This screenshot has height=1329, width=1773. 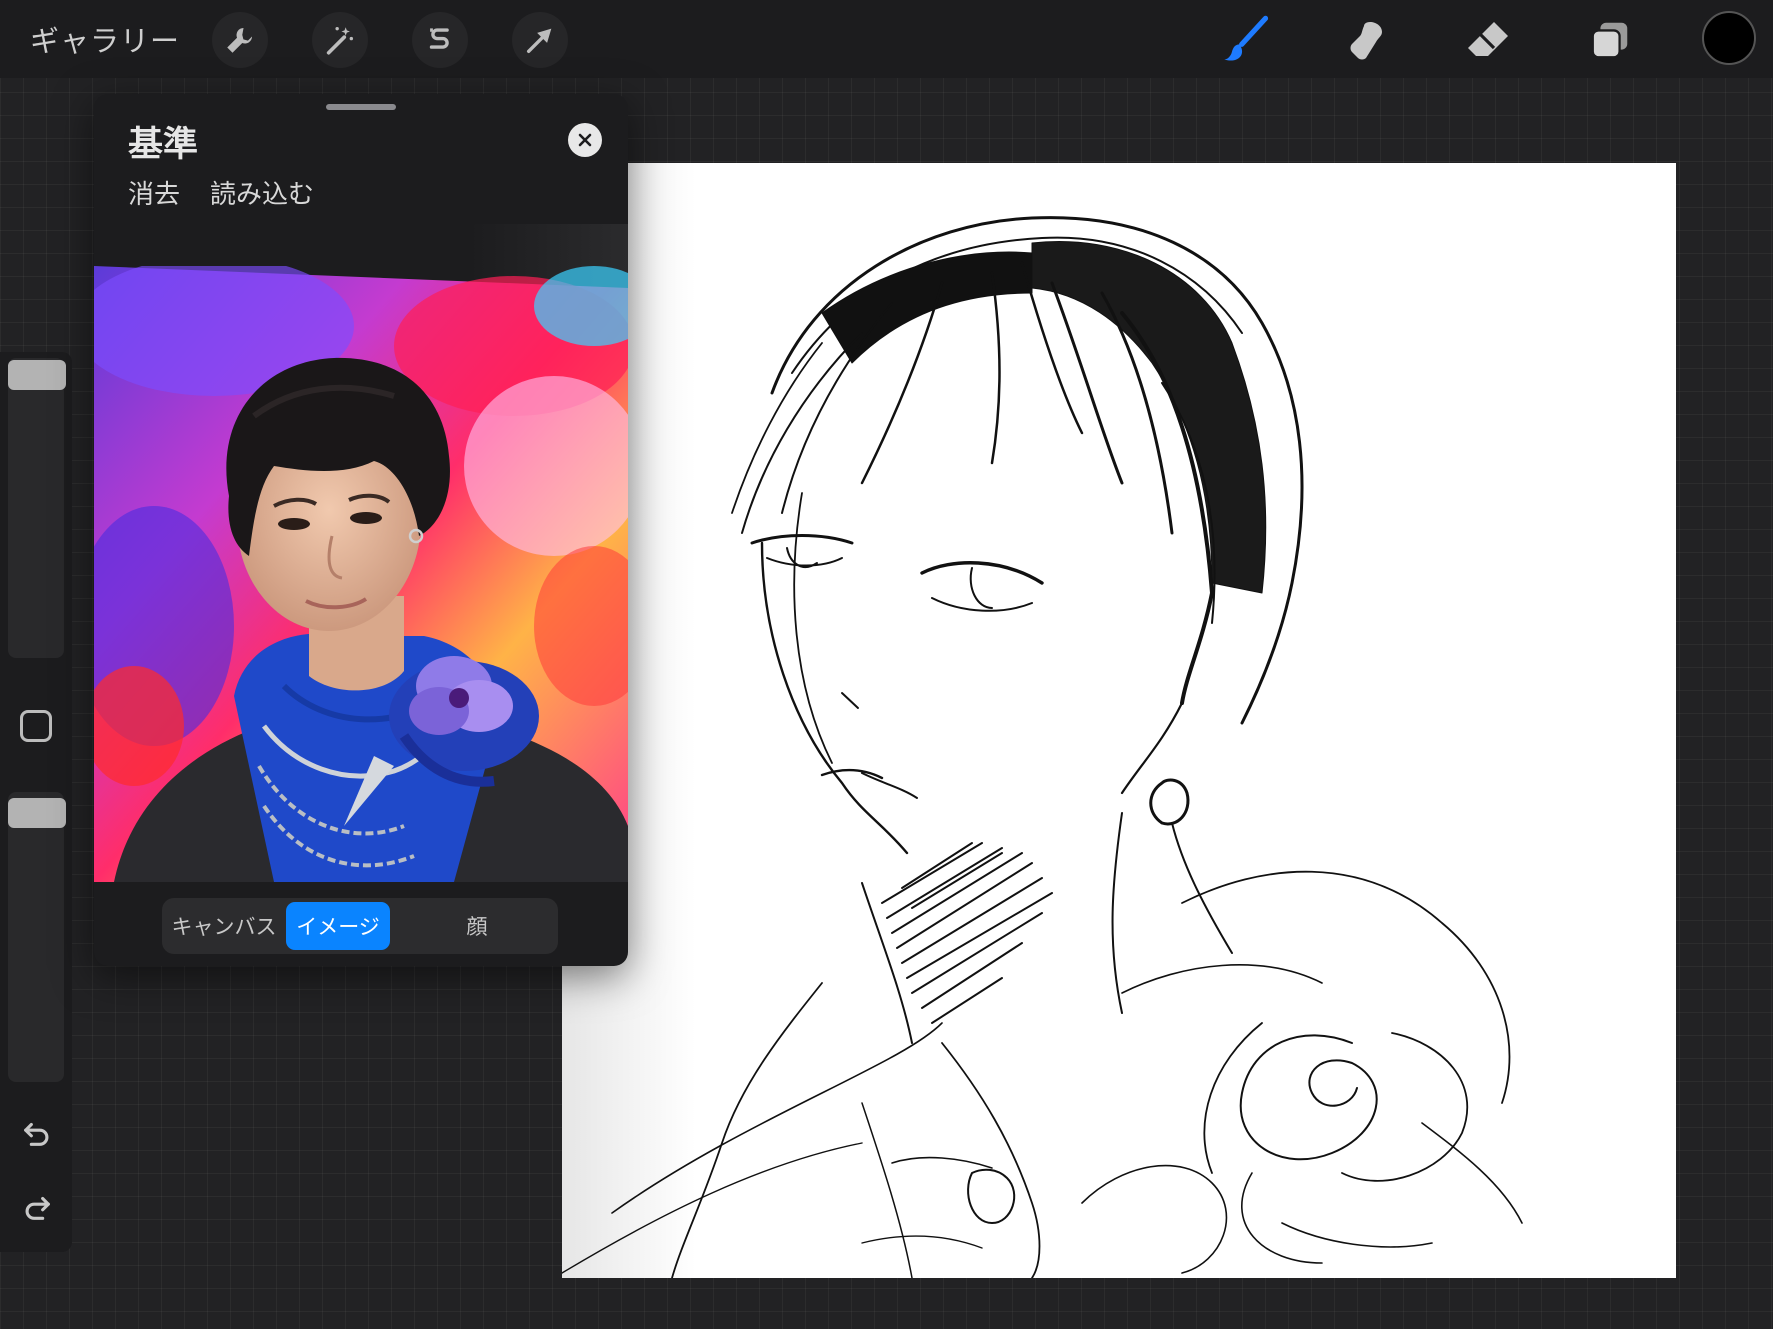 I want to click on mode-image-tab: イメージ, so click(x=338, y=926).